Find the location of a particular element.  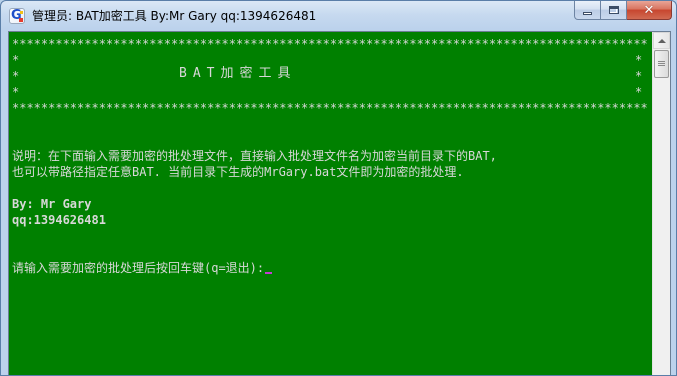

input-prompt-text: 请输入需要加密的批处理后按回车键(q=退出): is located at coordinates (138, 268).